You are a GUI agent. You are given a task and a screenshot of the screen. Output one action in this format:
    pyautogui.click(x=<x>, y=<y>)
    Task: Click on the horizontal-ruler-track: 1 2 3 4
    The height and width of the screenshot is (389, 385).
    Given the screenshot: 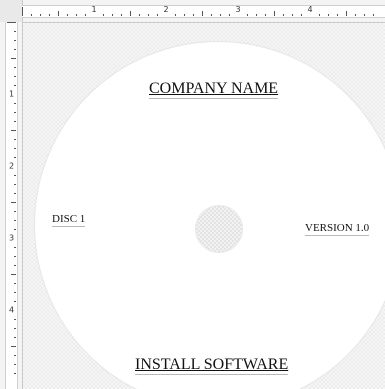 What is the action you would take?
    pyautogui.click(x=203, y=11)
    